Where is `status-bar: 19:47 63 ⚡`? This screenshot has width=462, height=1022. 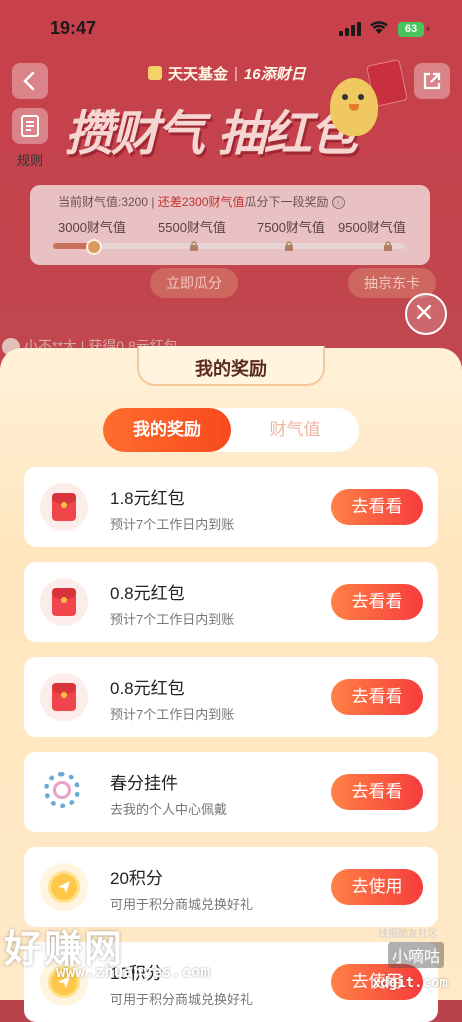
status-bar: 19:47 63 ⚡ is located at coordinates (231, 28).